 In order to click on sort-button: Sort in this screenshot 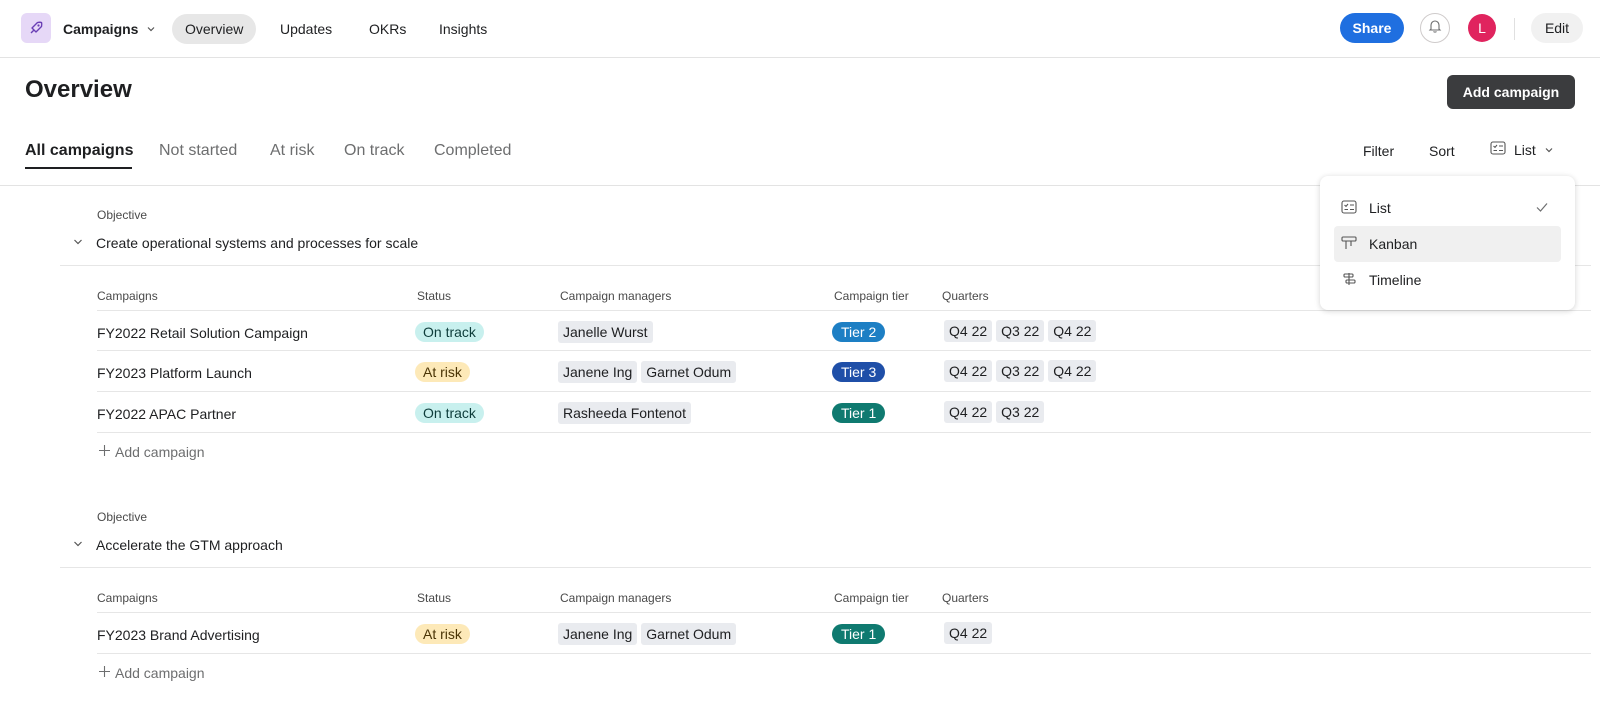, I will do `click(1442, 151)`.